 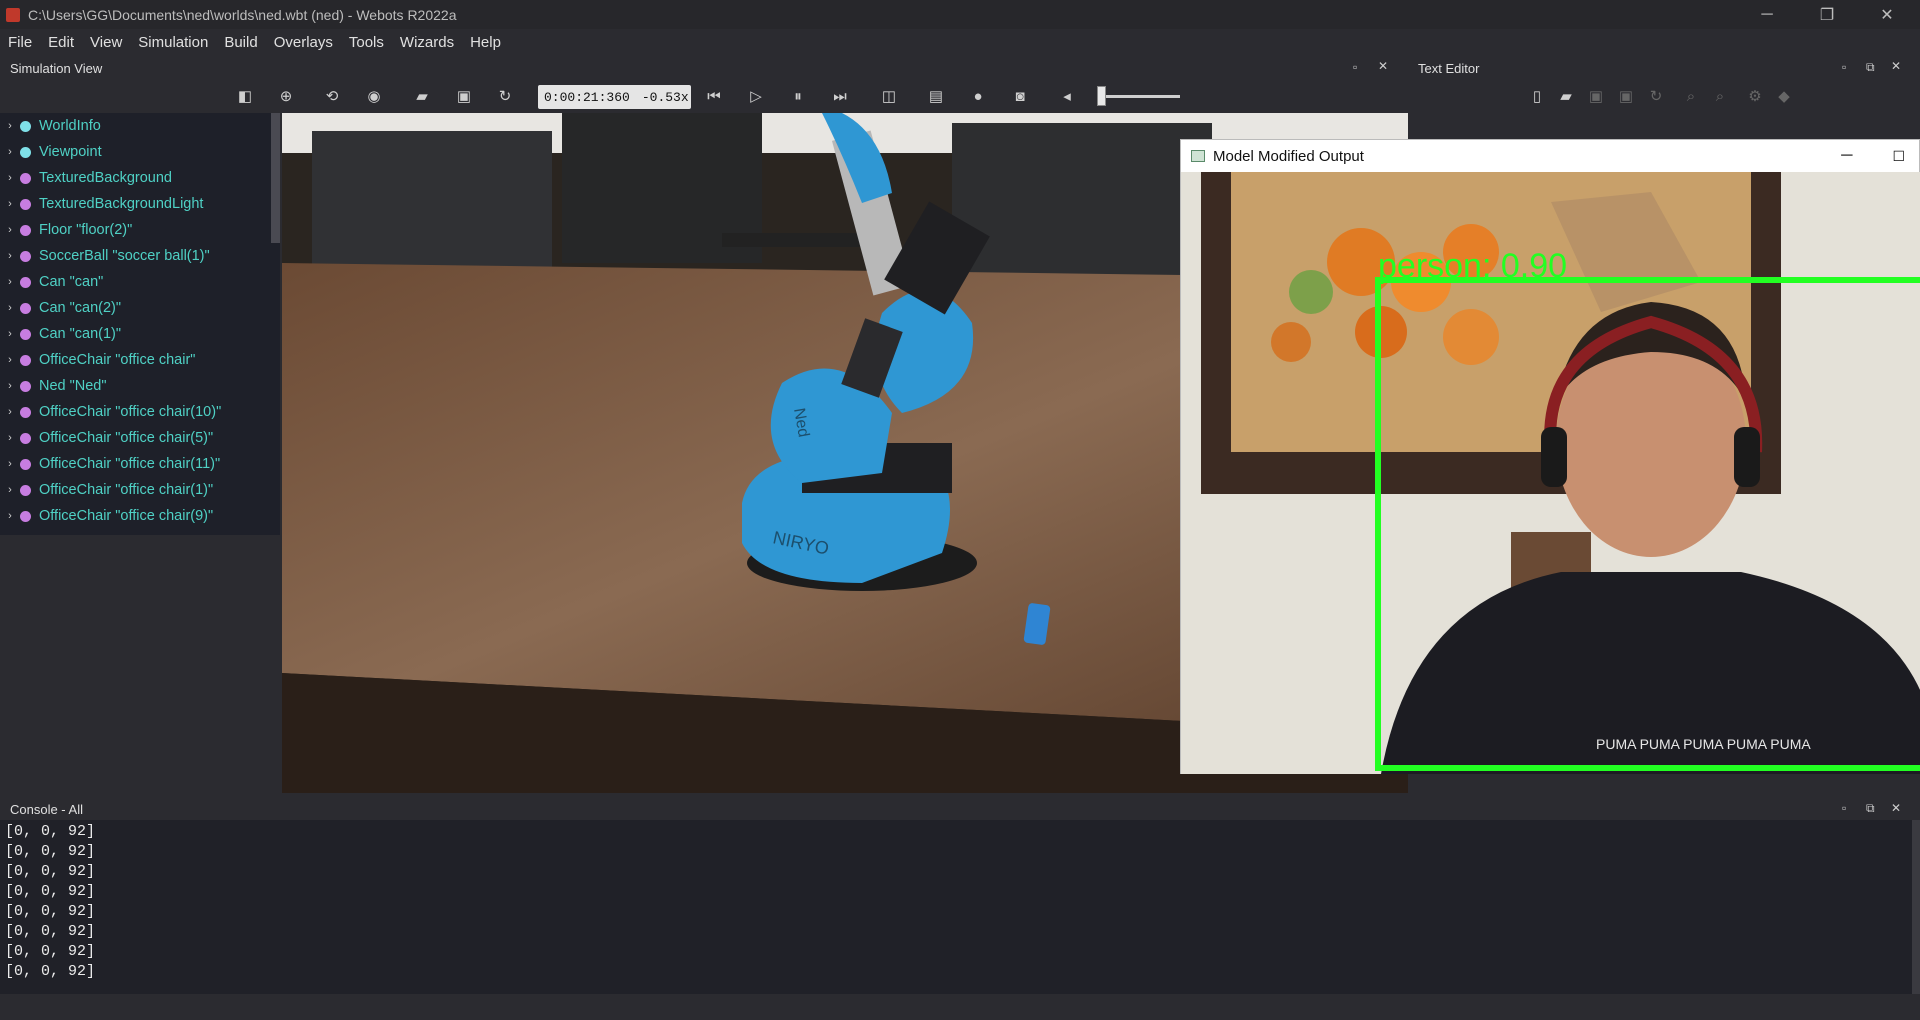 I want to click on tree-item-label: OfficeChair "office chair(10)", so click(x=130, y=412).